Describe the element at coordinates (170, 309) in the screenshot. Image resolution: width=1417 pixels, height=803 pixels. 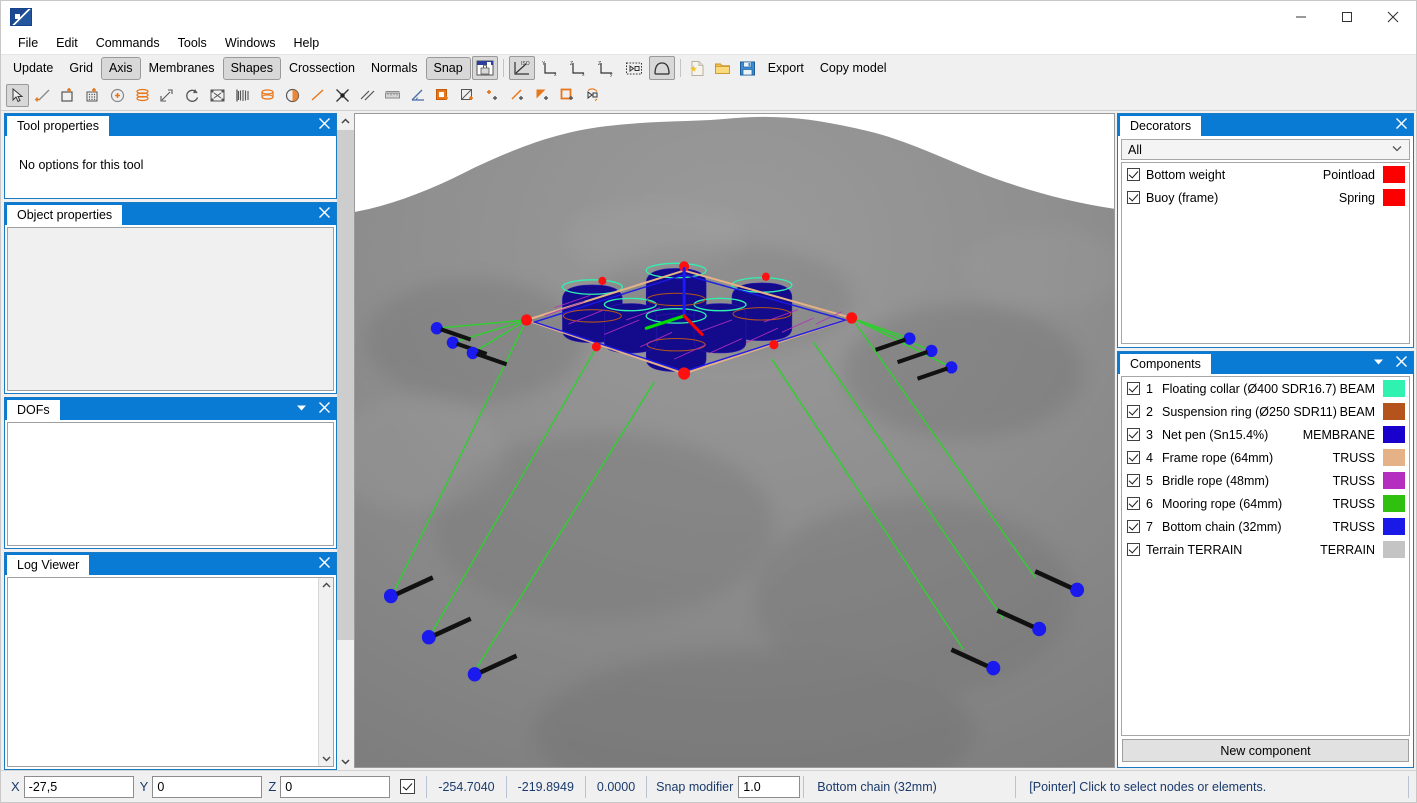
I see `object-properties-list` at that location.